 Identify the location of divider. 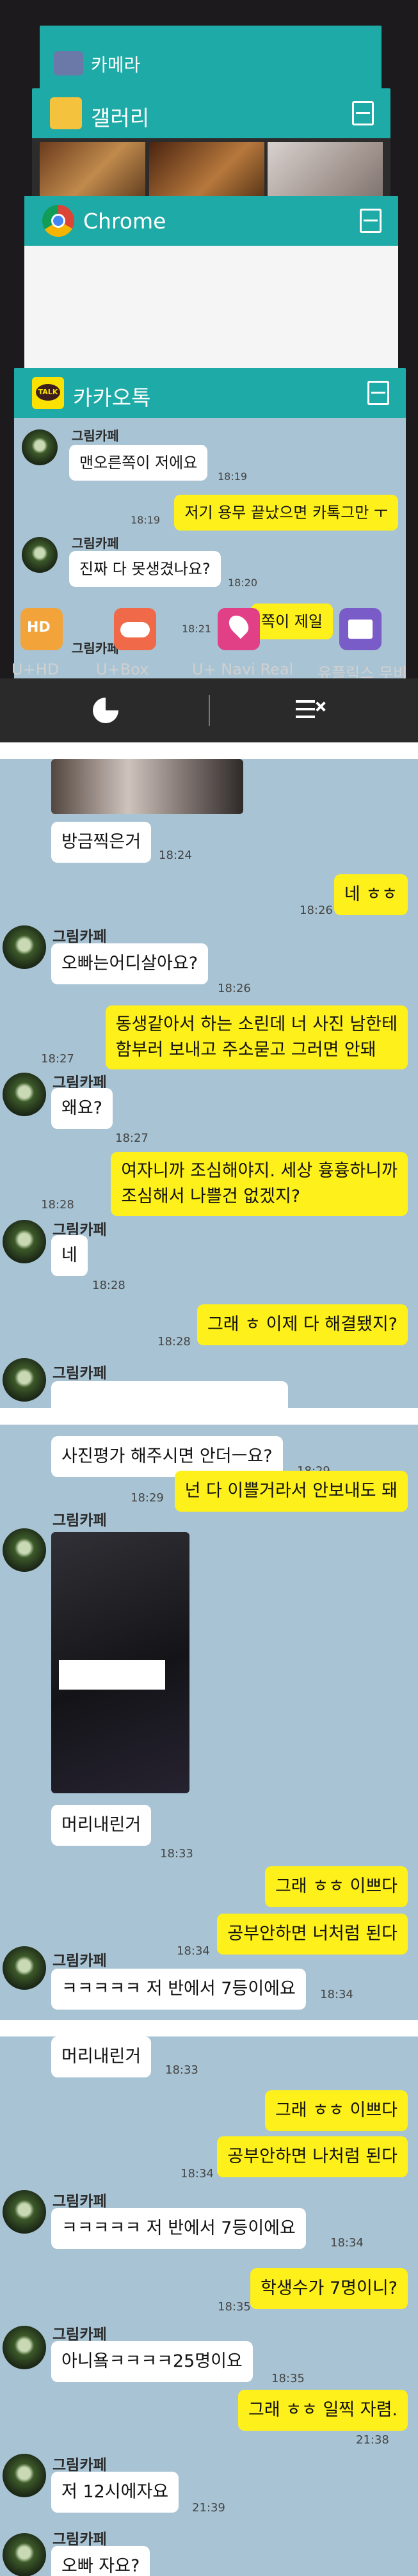
(209, 710).